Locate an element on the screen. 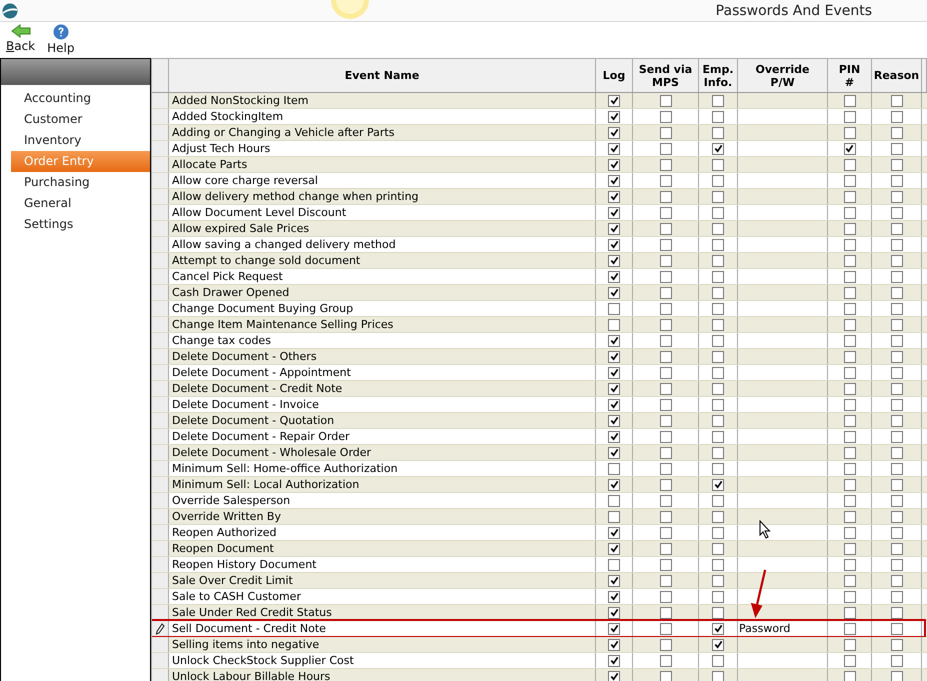  sidebar-item: Accounting is located at coordinates (80, 98).